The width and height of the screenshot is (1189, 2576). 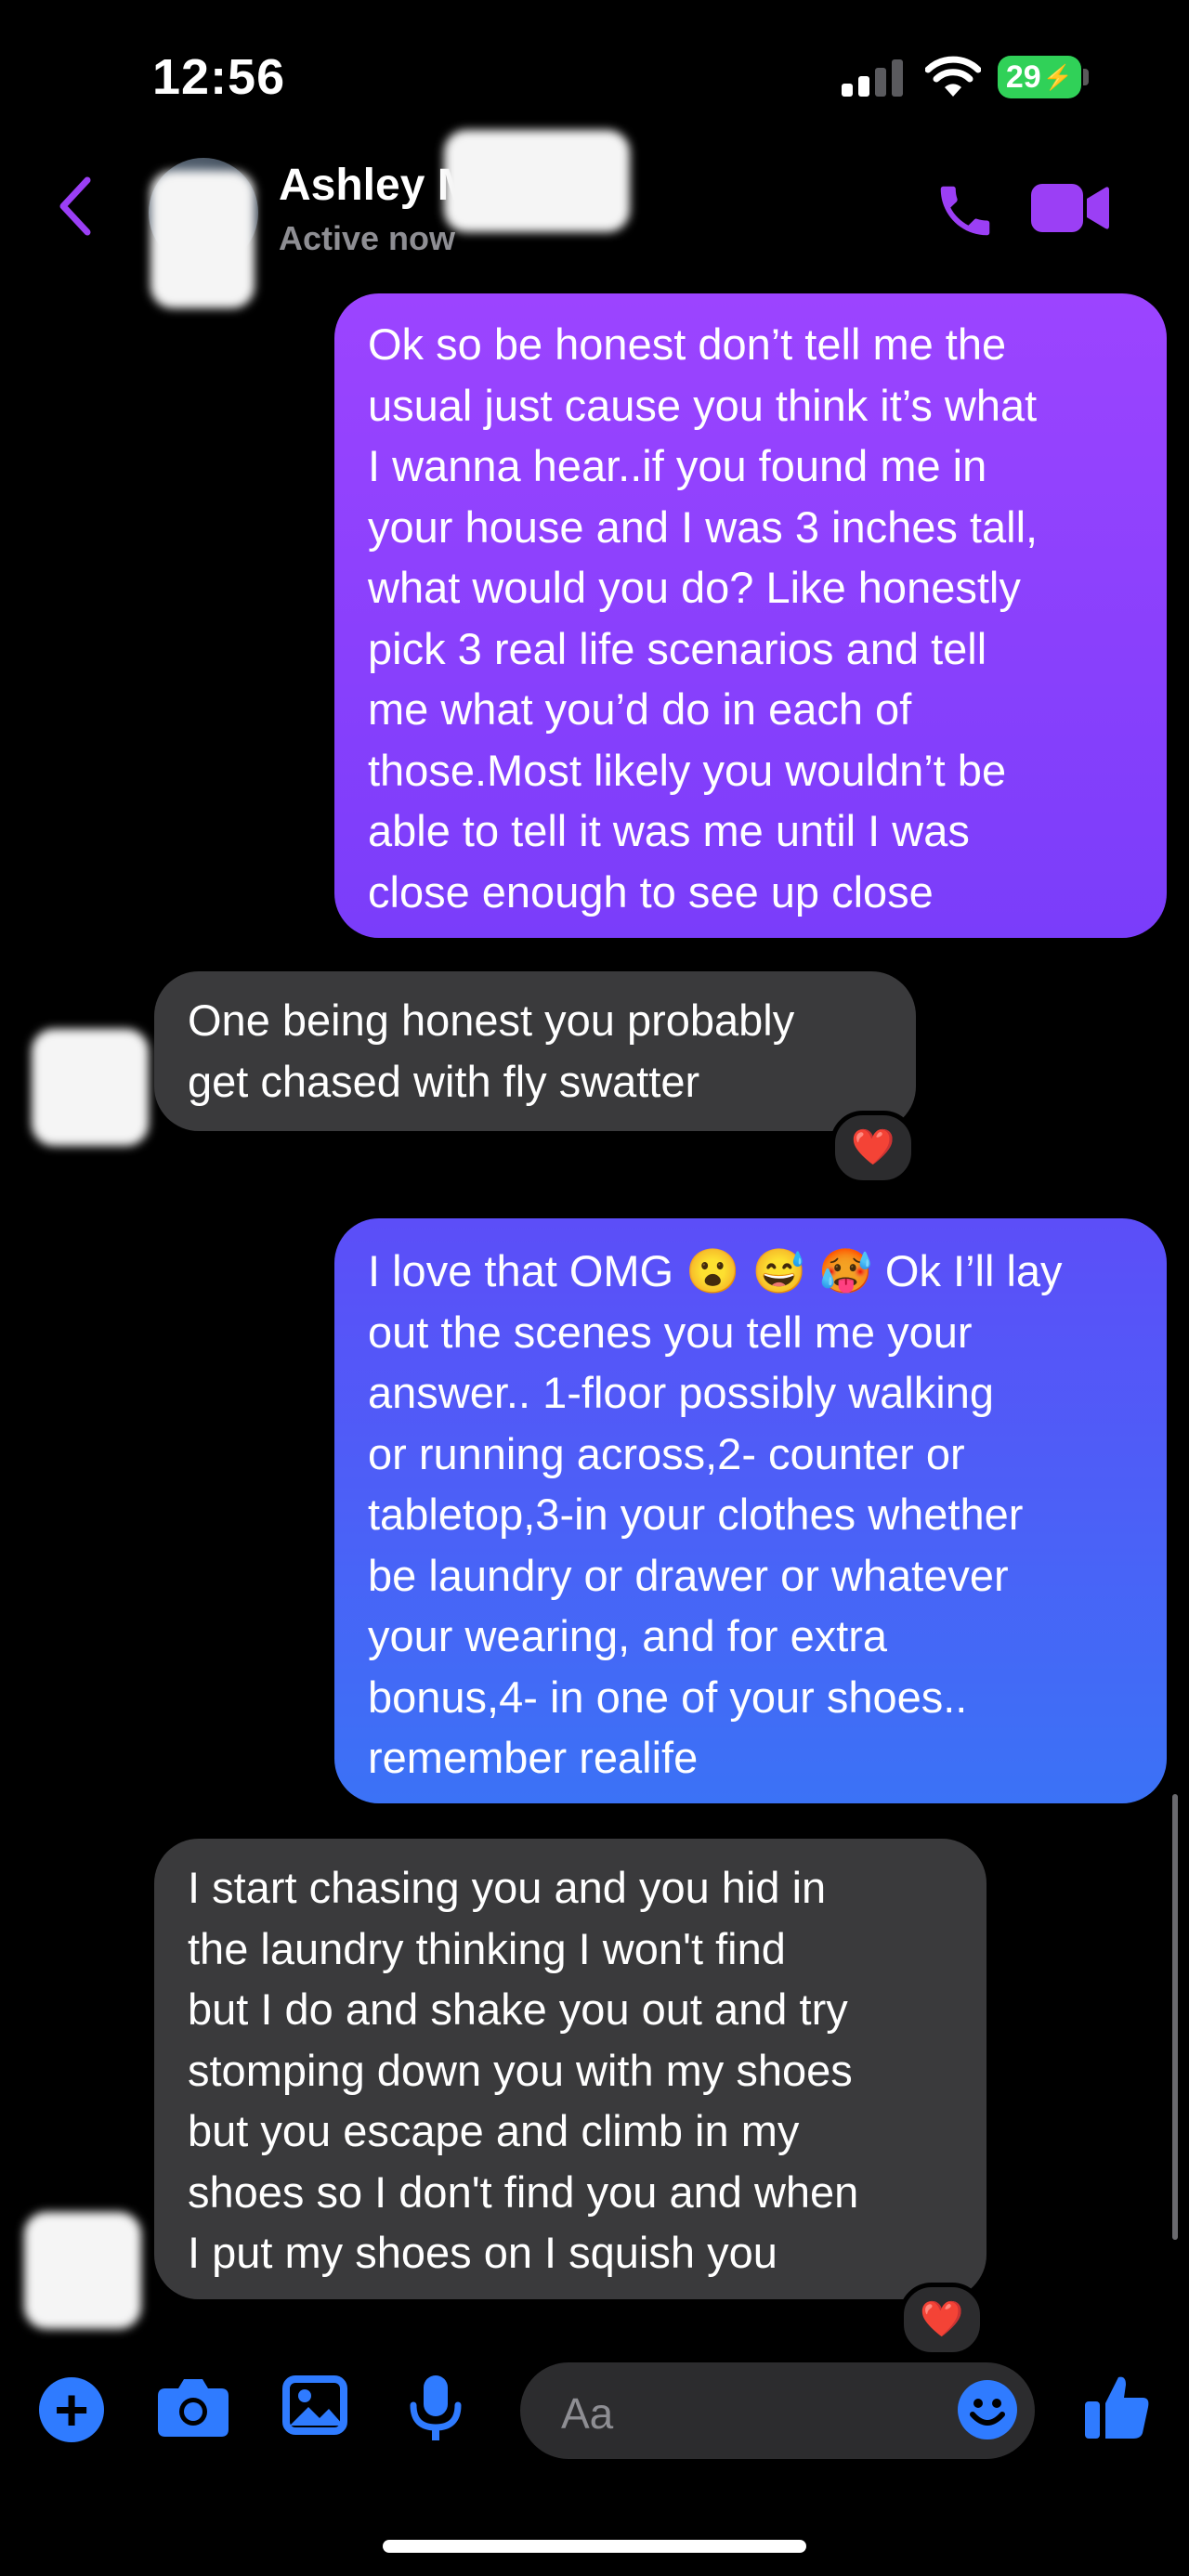 What do you see at coordinates (71, 2409) in the screenshot?
I see `plus-icon: +` at bounding box center [71, 2409].